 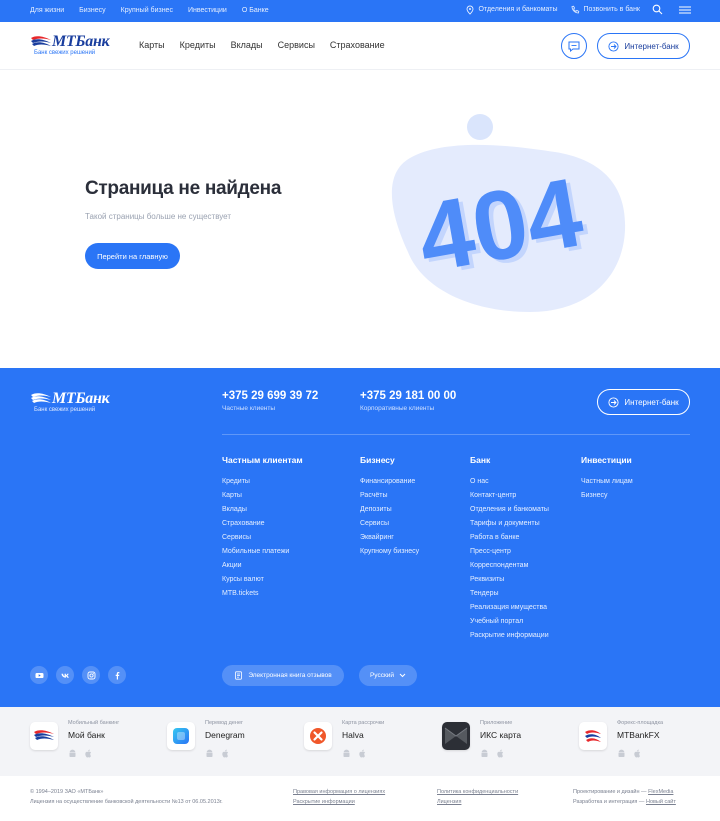 I want to click on dev-credit-link: Новый сайт, so click(x=661, y=802).